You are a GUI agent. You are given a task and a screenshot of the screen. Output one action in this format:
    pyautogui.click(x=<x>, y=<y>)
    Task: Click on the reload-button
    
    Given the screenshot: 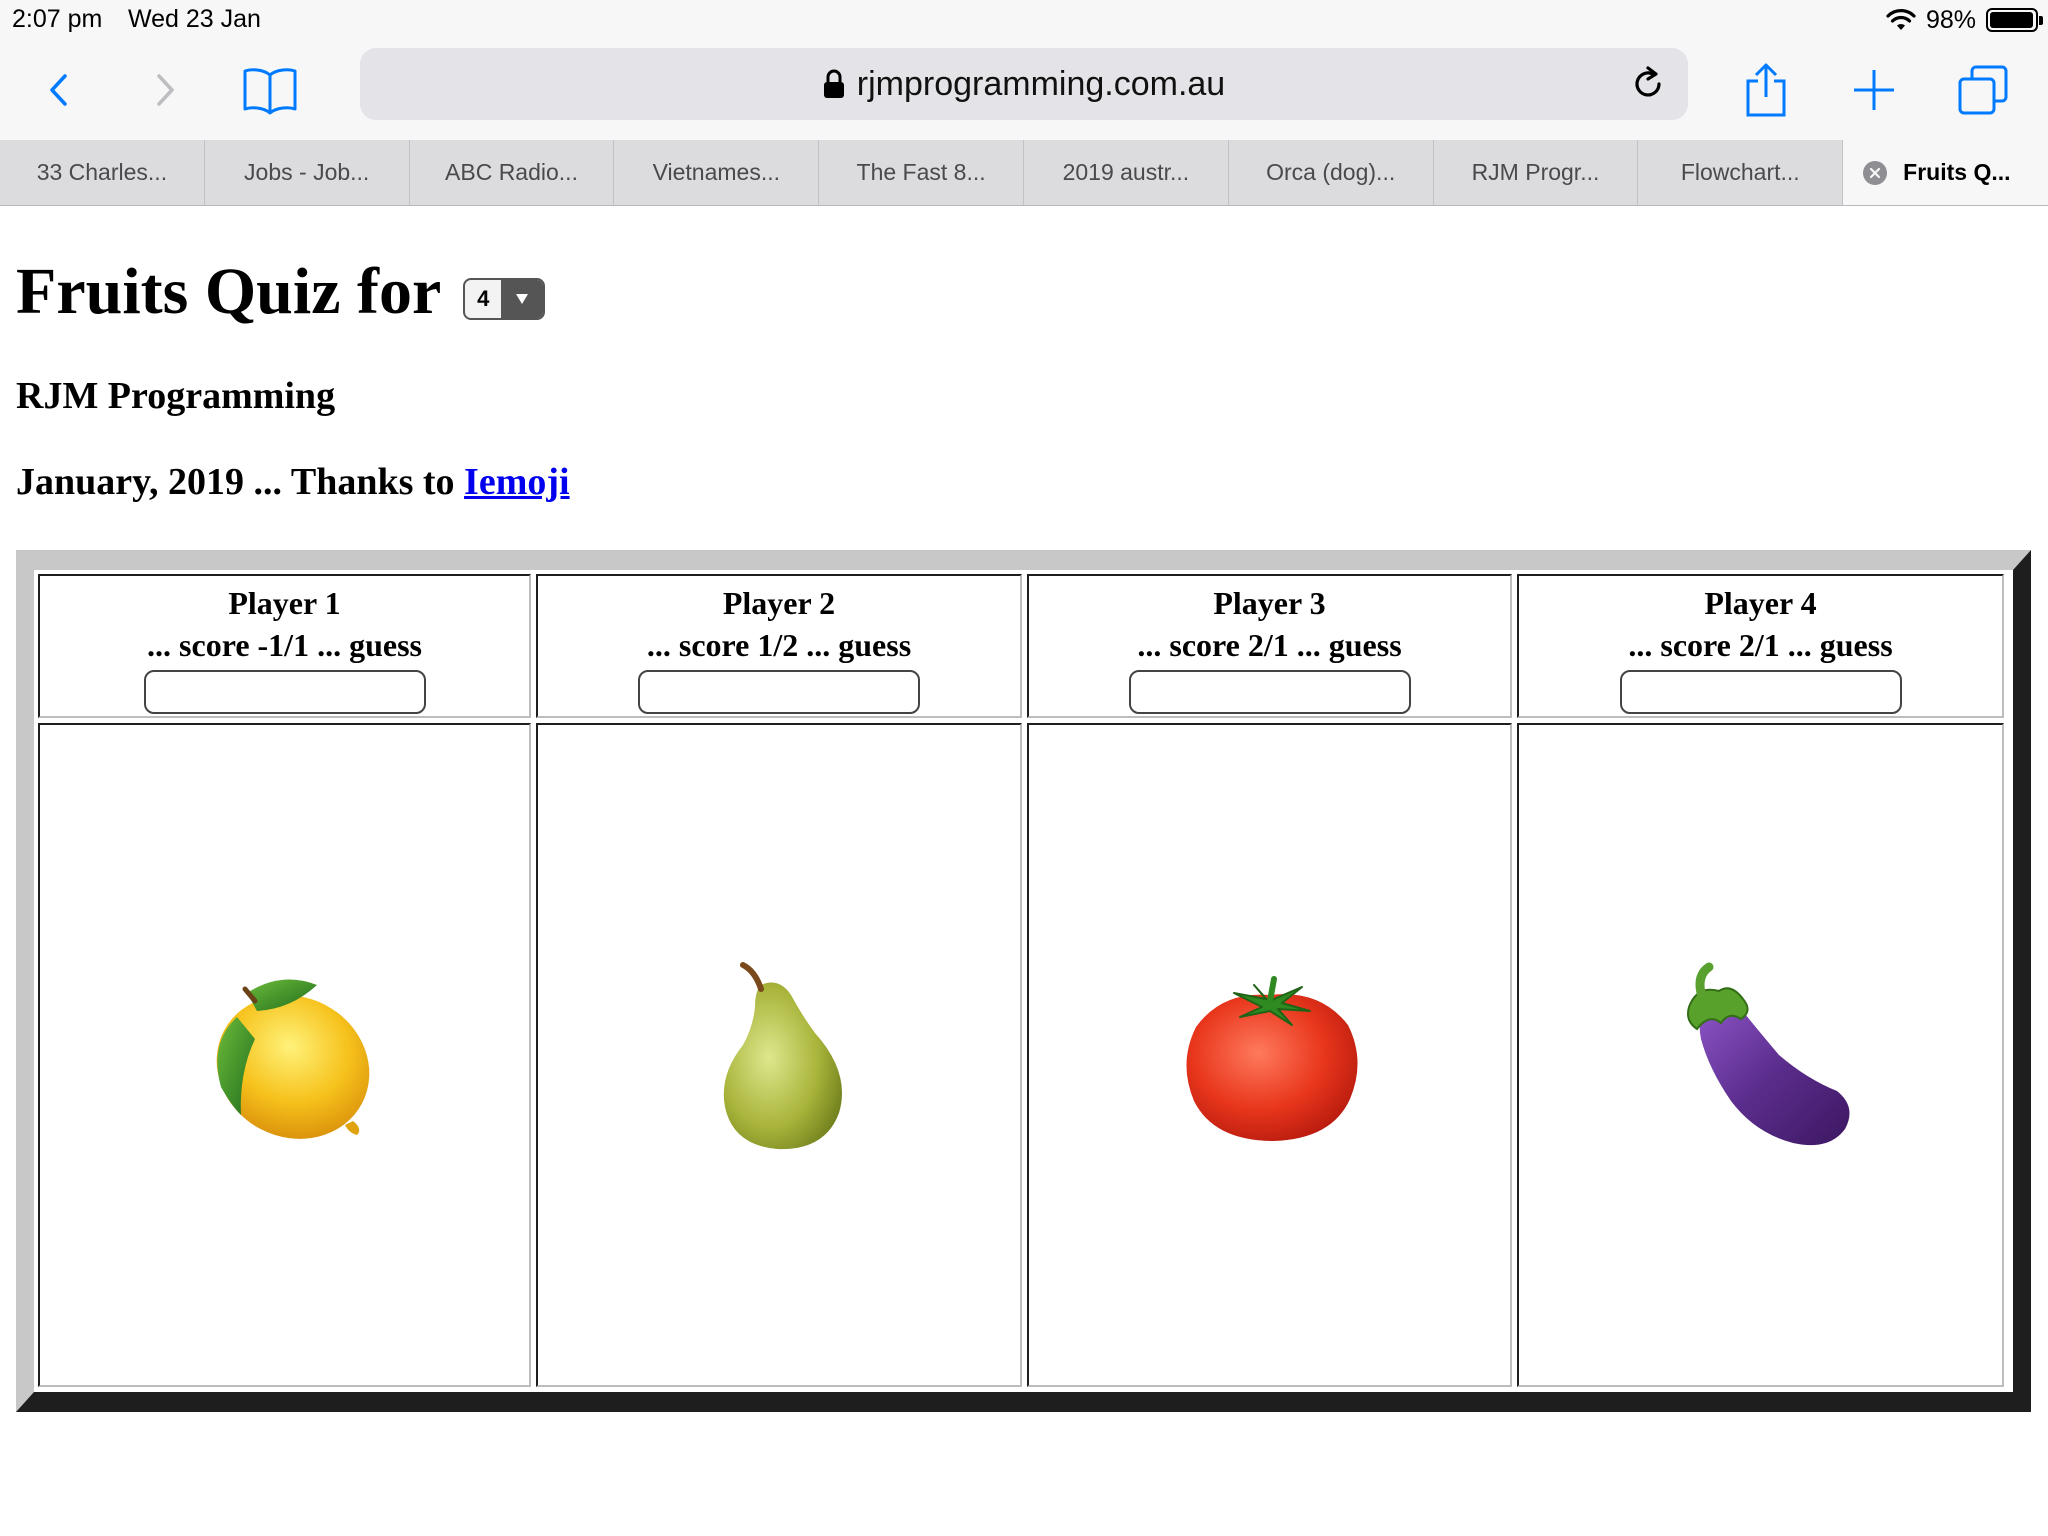 What is the action you would take?
    pyautogui.click(x=1648, y=84)
    